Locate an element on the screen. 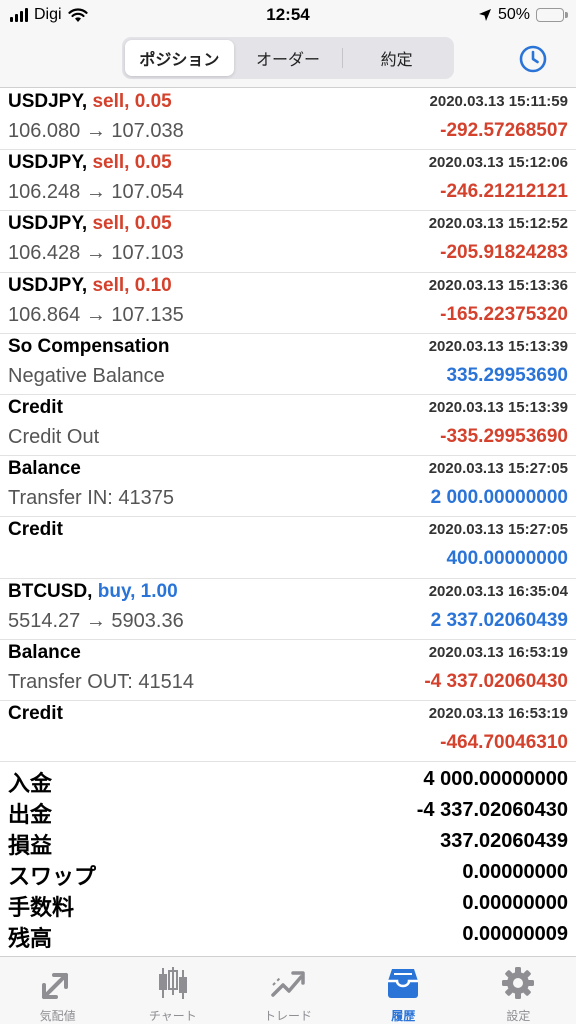 The height and width of the screenshot is (1024, 576). tab-trade: トレード is located at coordinates (287, 990).